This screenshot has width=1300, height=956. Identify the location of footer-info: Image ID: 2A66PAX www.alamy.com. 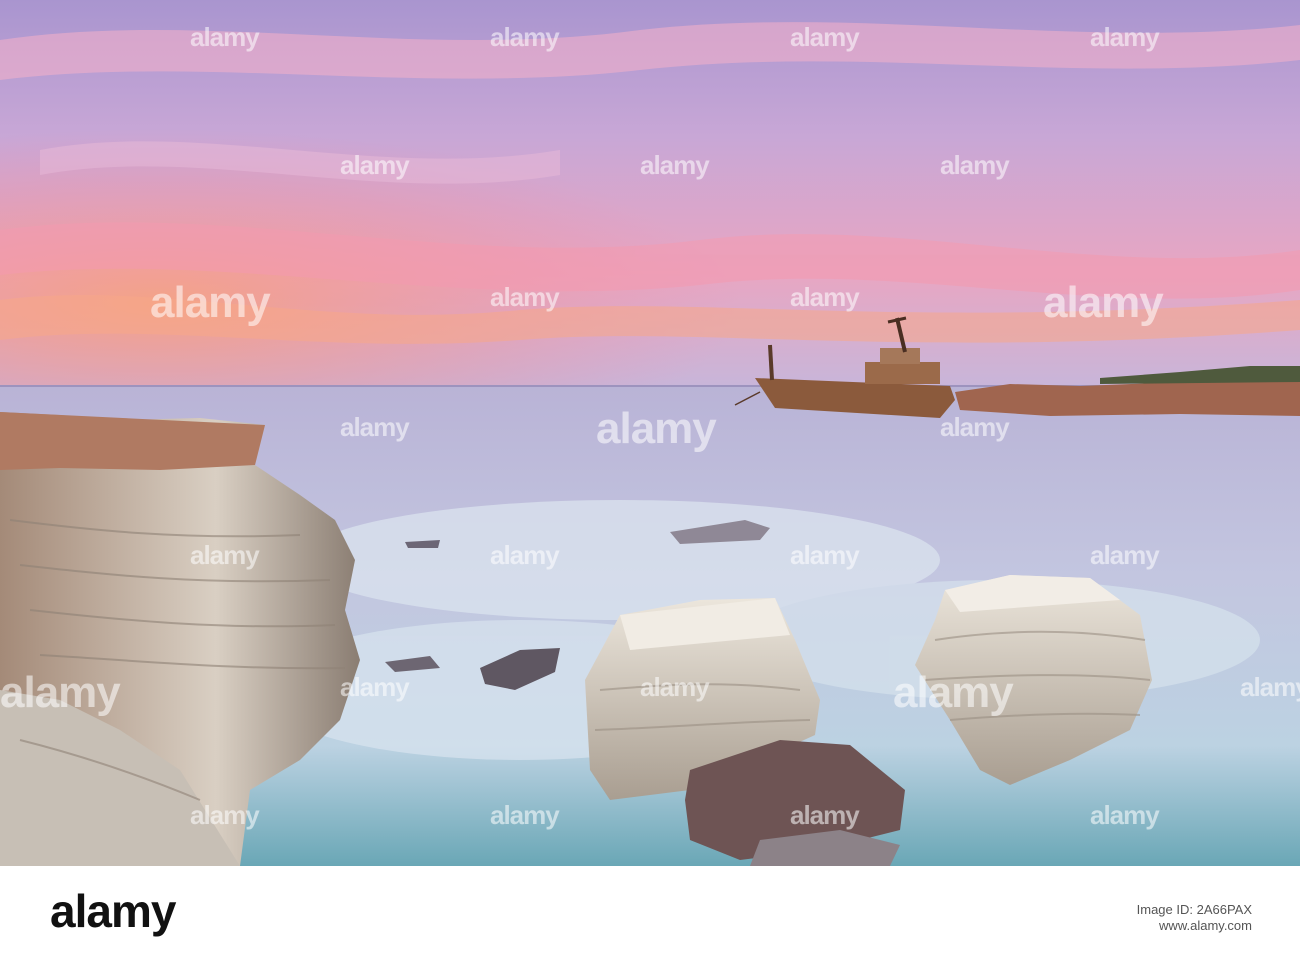
(1194, 918).